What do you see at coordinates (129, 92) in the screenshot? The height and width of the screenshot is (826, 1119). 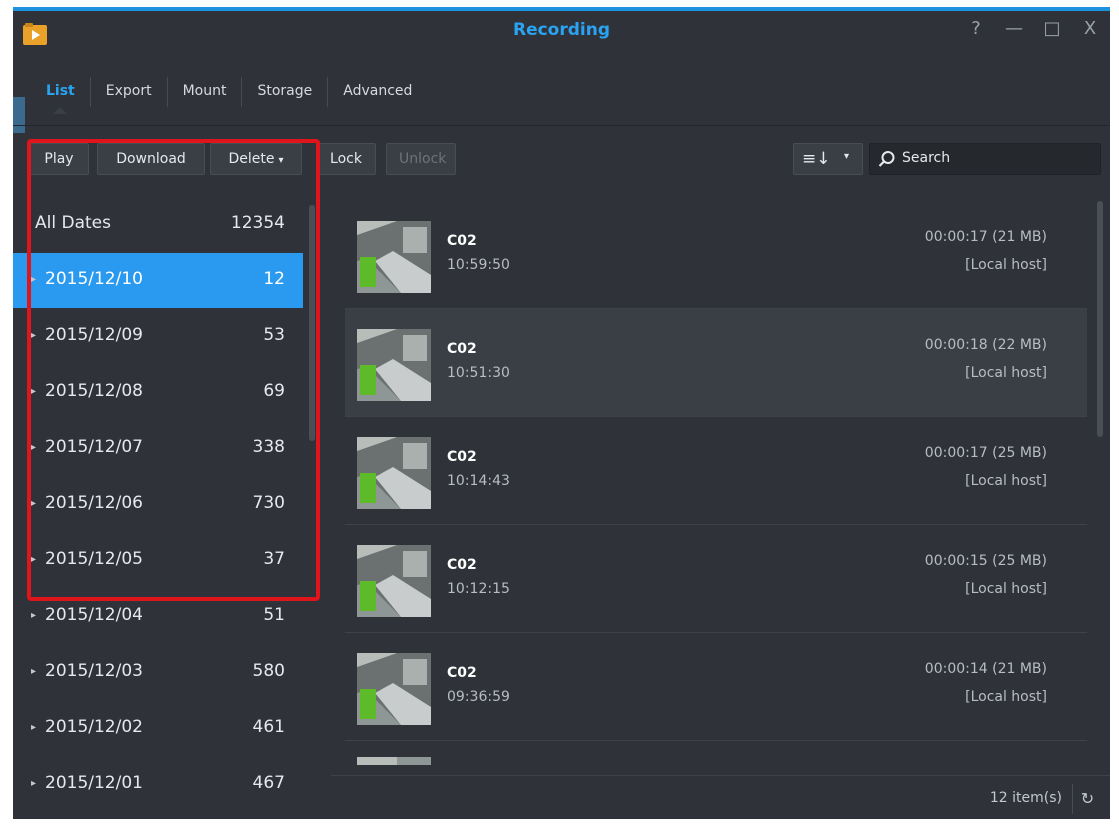 I see `tab-export: Export` at bounding box center [129, 92].